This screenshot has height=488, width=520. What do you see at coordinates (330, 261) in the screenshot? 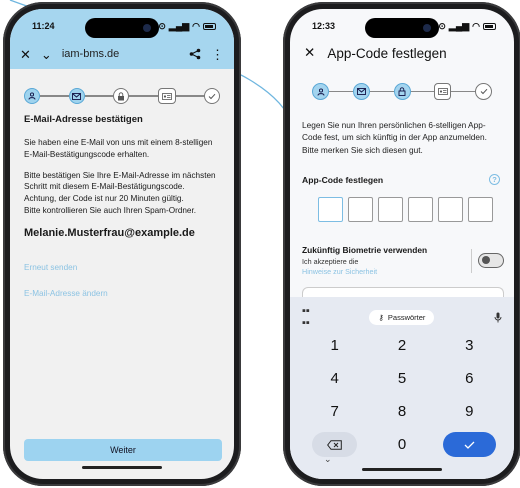
I see `biometrics-accept-text: Ich akzeptiere die` at bounding box center [330, 261].